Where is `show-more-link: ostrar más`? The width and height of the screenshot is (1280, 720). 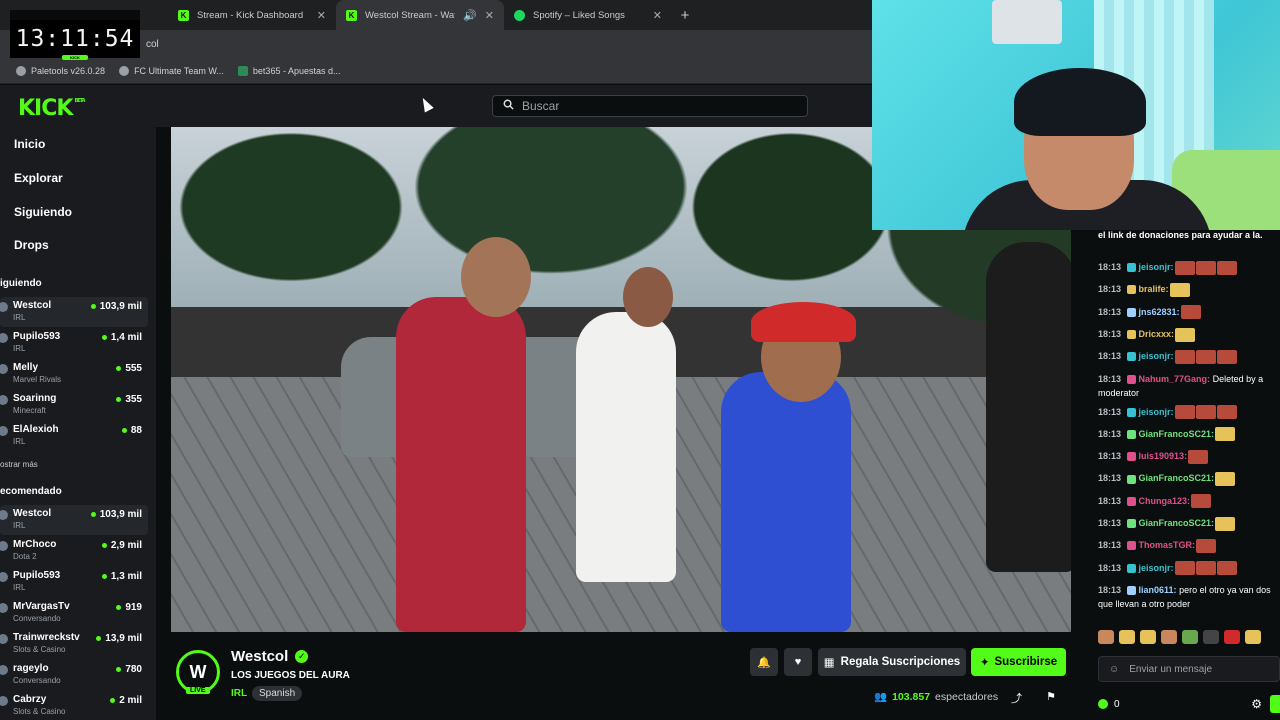
show-more-link: ostrar más is located at coordinates (19, 464).